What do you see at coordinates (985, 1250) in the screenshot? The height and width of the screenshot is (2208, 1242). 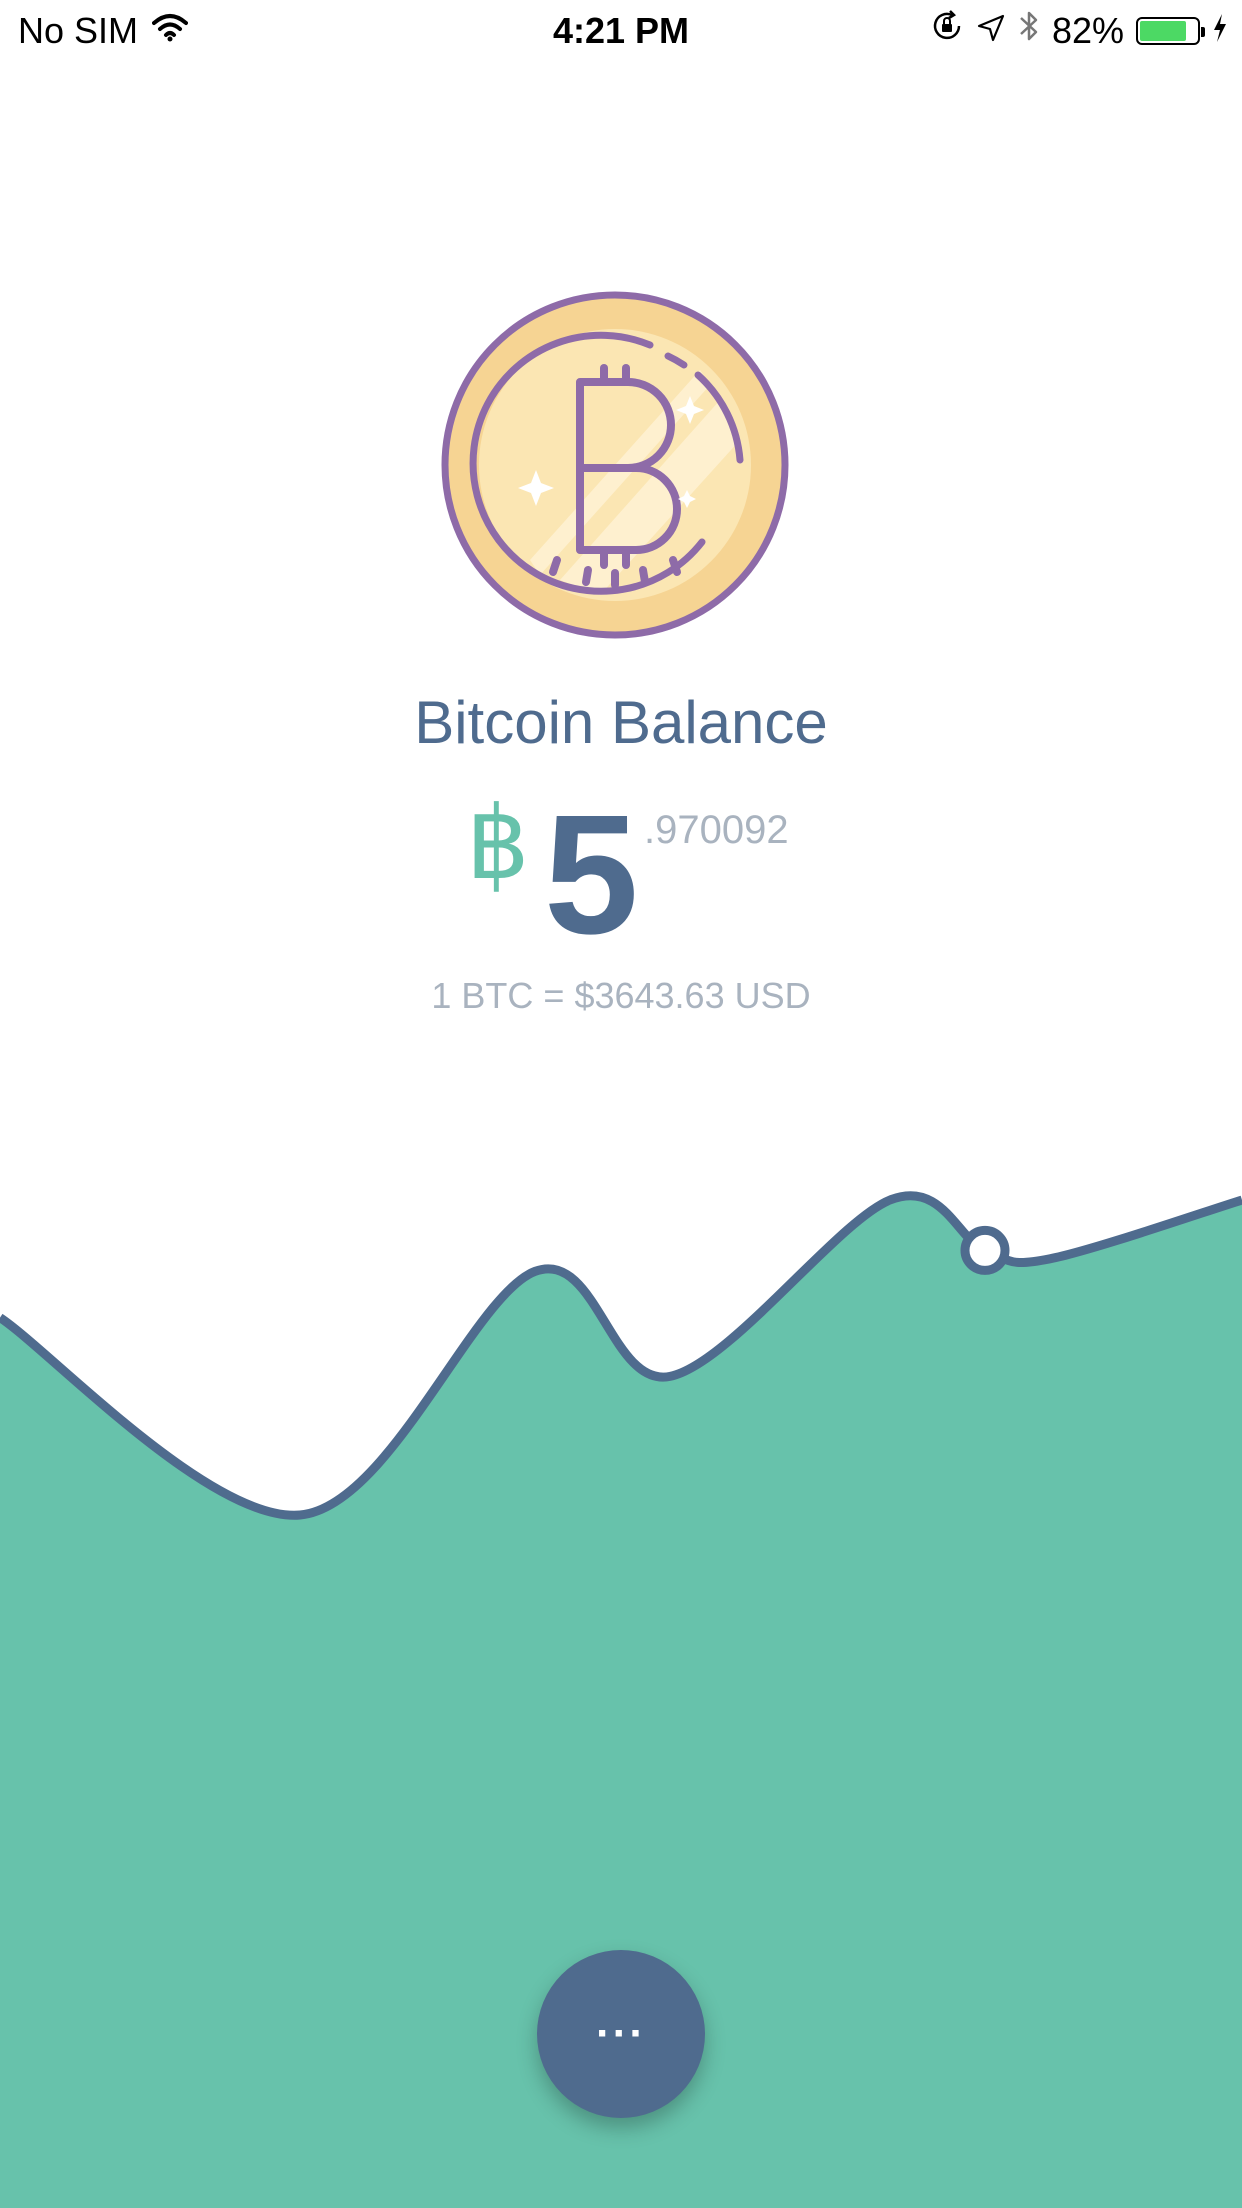 I see `chart-selected-point` at bounding box center [985, 1250].